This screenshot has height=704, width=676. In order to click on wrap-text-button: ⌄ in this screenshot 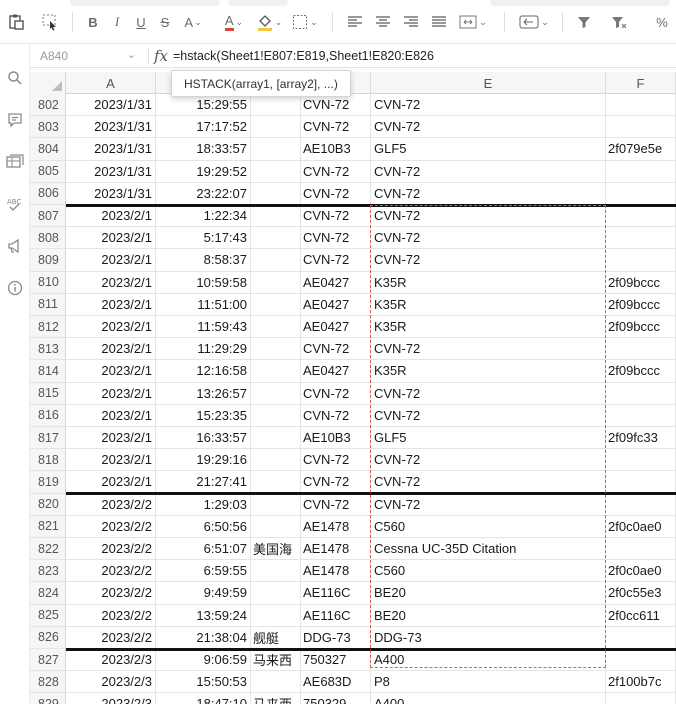, I will do `click(534, 22)`.